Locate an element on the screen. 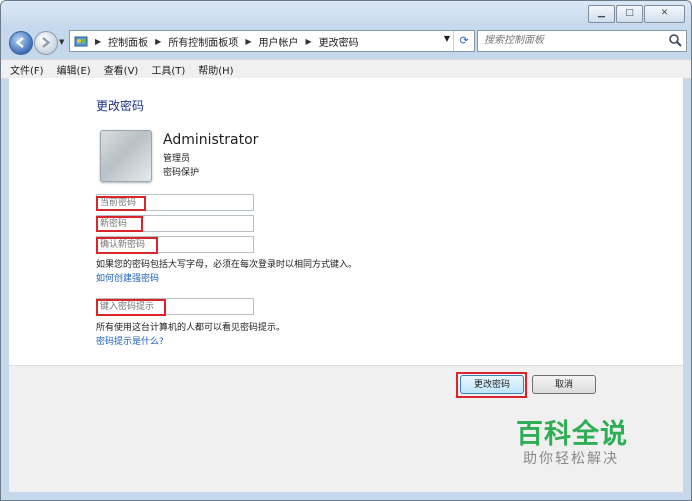 Image resolution: width=692 pixels, height=501 pixels. menu-view: 查看(V) is located at coordinates (121, 69).